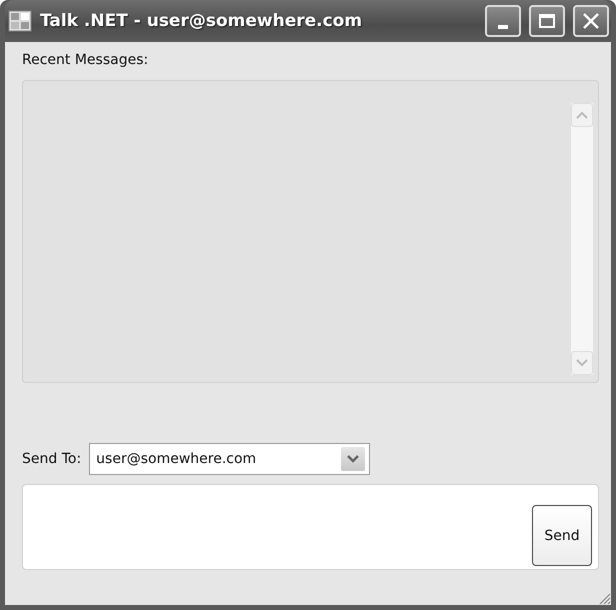 This screenshot has width=616, height=610. Describe the element at coordinates (229, 459) in the screenshot. I see `recipient-dropdown: user@somewhere.com` at that location.